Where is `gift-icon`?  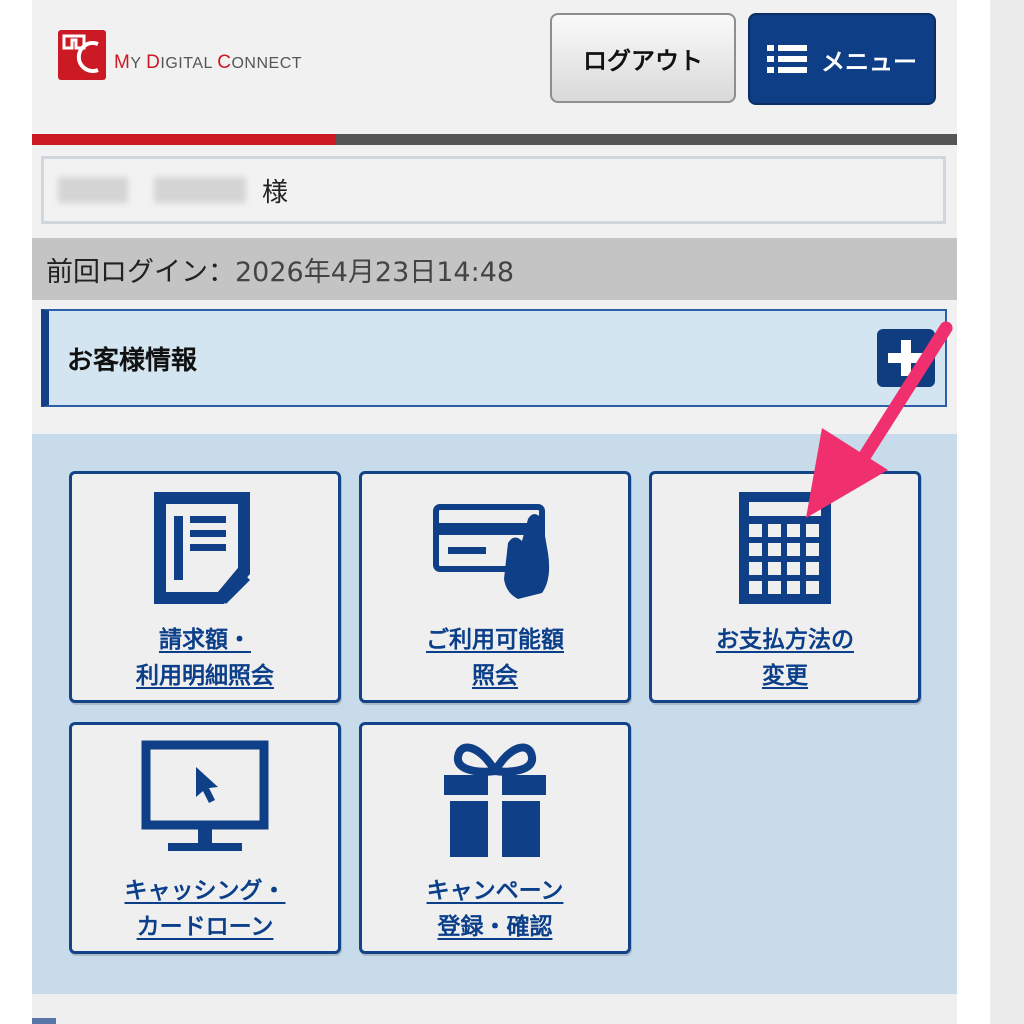 gift-icon is located at coordinates (495, 800).